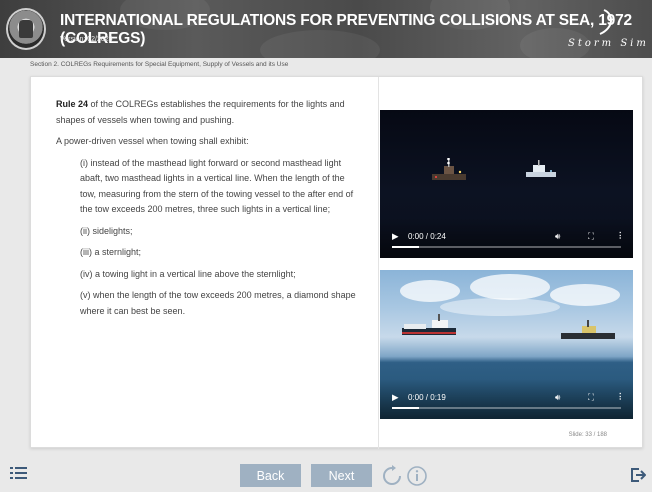 The image size is (652, 492). What do you see at coordinates (427, 397) in the screenshot?
I see `video-time: 0:00 / 0:19` at bounding box center [427, 397].